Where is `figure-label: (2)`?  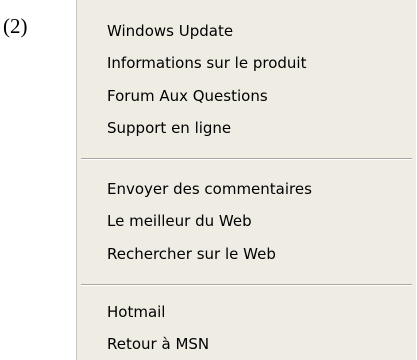
figure-label: (2) is located at coordinates (15, 26).